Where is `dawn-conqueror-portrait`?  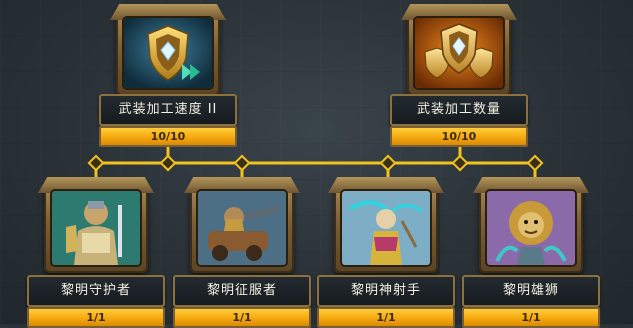 dawn-conqueror-portrait is located at coordinates (242, 228).